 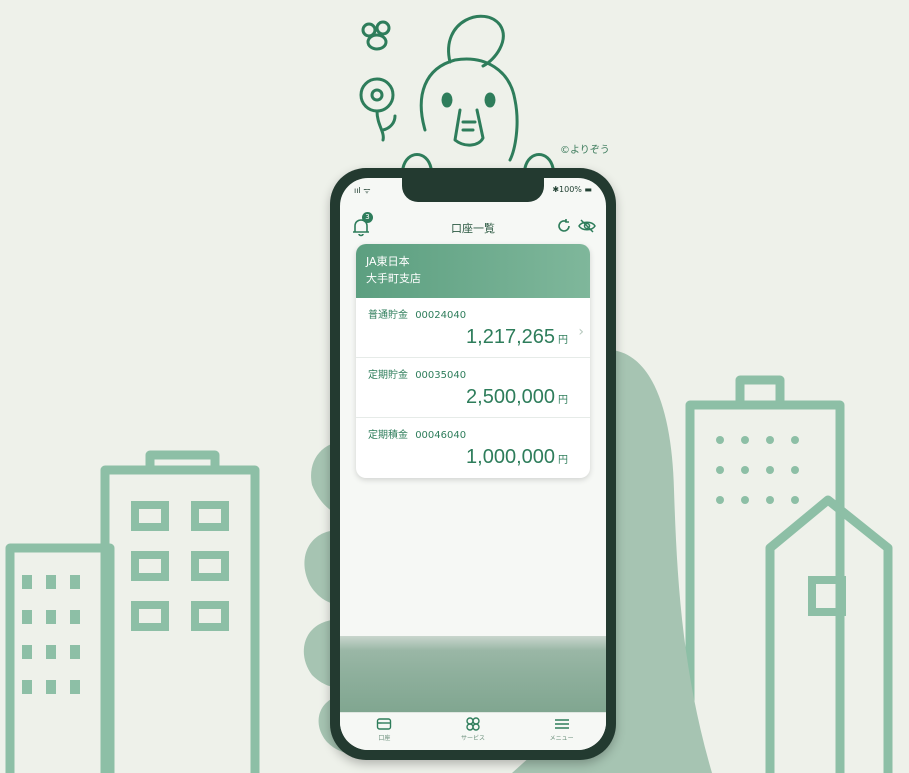 What do you see at coordinates (572, 189) in the screenshot?
I see `status-battery: ✱100% ▬` at bounding box center [572, 189].